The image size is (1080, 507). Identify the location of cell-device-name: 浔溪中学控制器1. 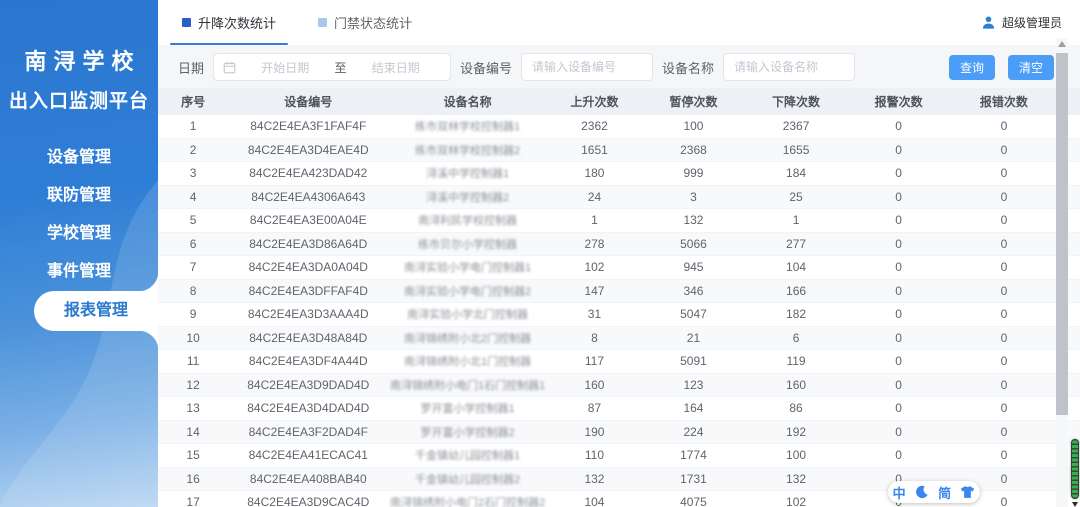
(468, 174).